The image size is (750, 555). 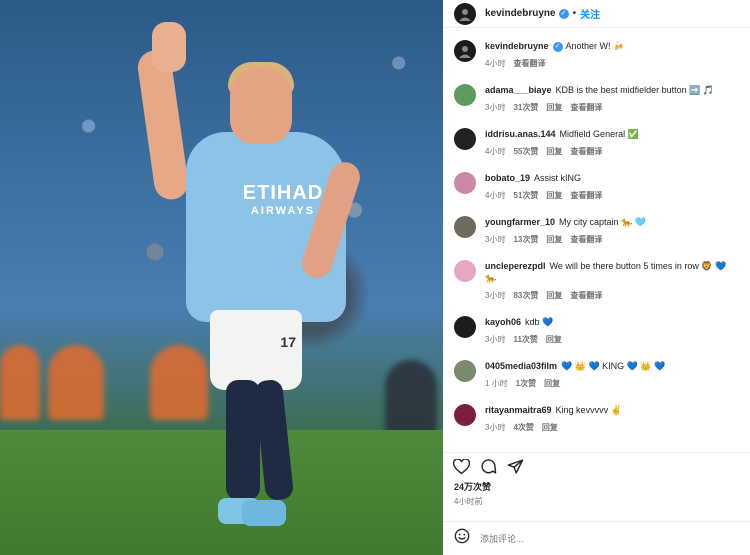 What do you see at coordinates (596, 62) in the screenshot?
I see `caption: kevindebruyne ✓ Another W! 🍻 4小时 查看翻译` at bounding box center [596, 62].